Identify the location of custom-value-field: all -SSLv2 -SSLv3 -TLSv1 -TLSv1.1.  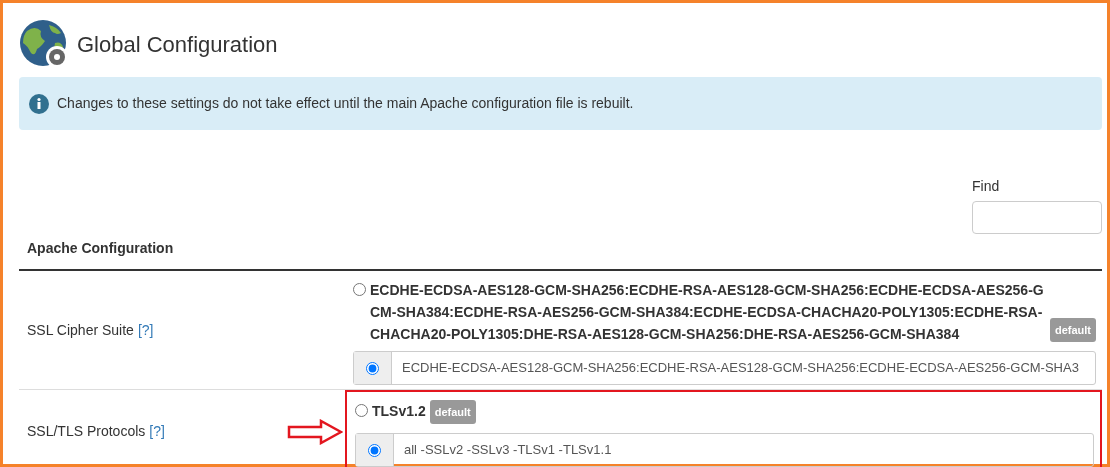
(724, 450).